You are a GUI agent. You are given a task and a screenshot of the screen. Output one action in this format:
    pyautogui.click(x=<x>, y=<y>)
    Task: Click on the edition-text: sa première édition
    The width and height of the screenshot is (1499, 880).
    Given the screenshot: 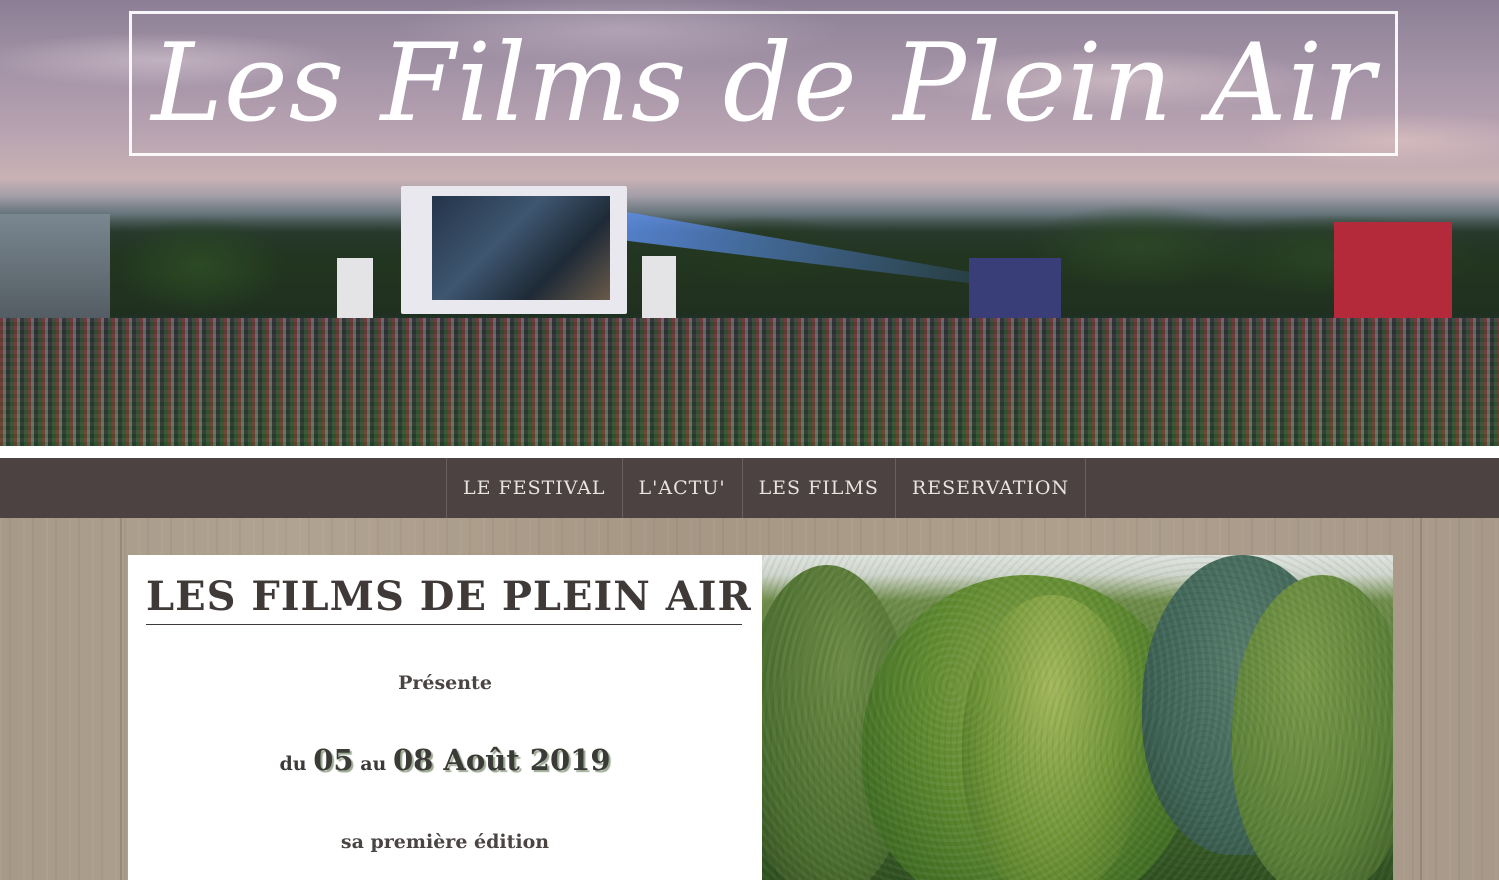 What is the action you would take?
    pyautogui.click(x=445, y=842)
    